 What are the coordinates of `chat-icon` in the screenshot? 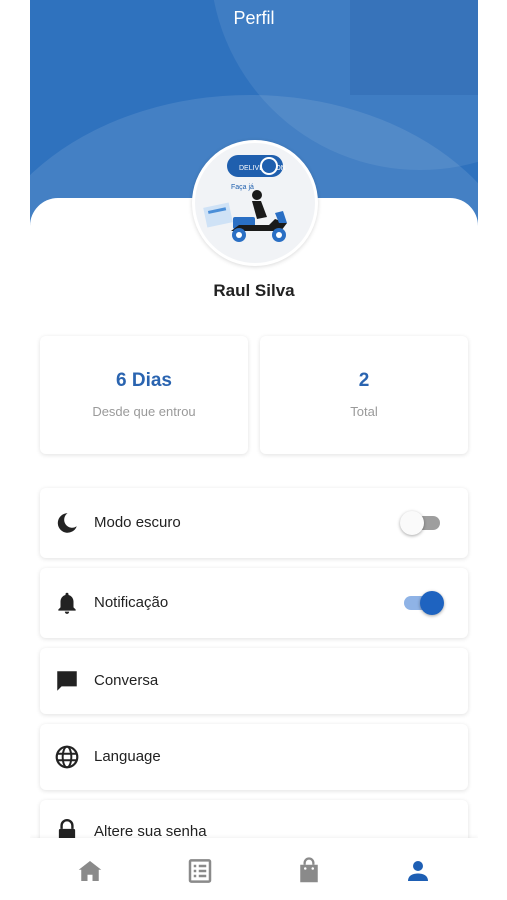 It's located at (67, 681).